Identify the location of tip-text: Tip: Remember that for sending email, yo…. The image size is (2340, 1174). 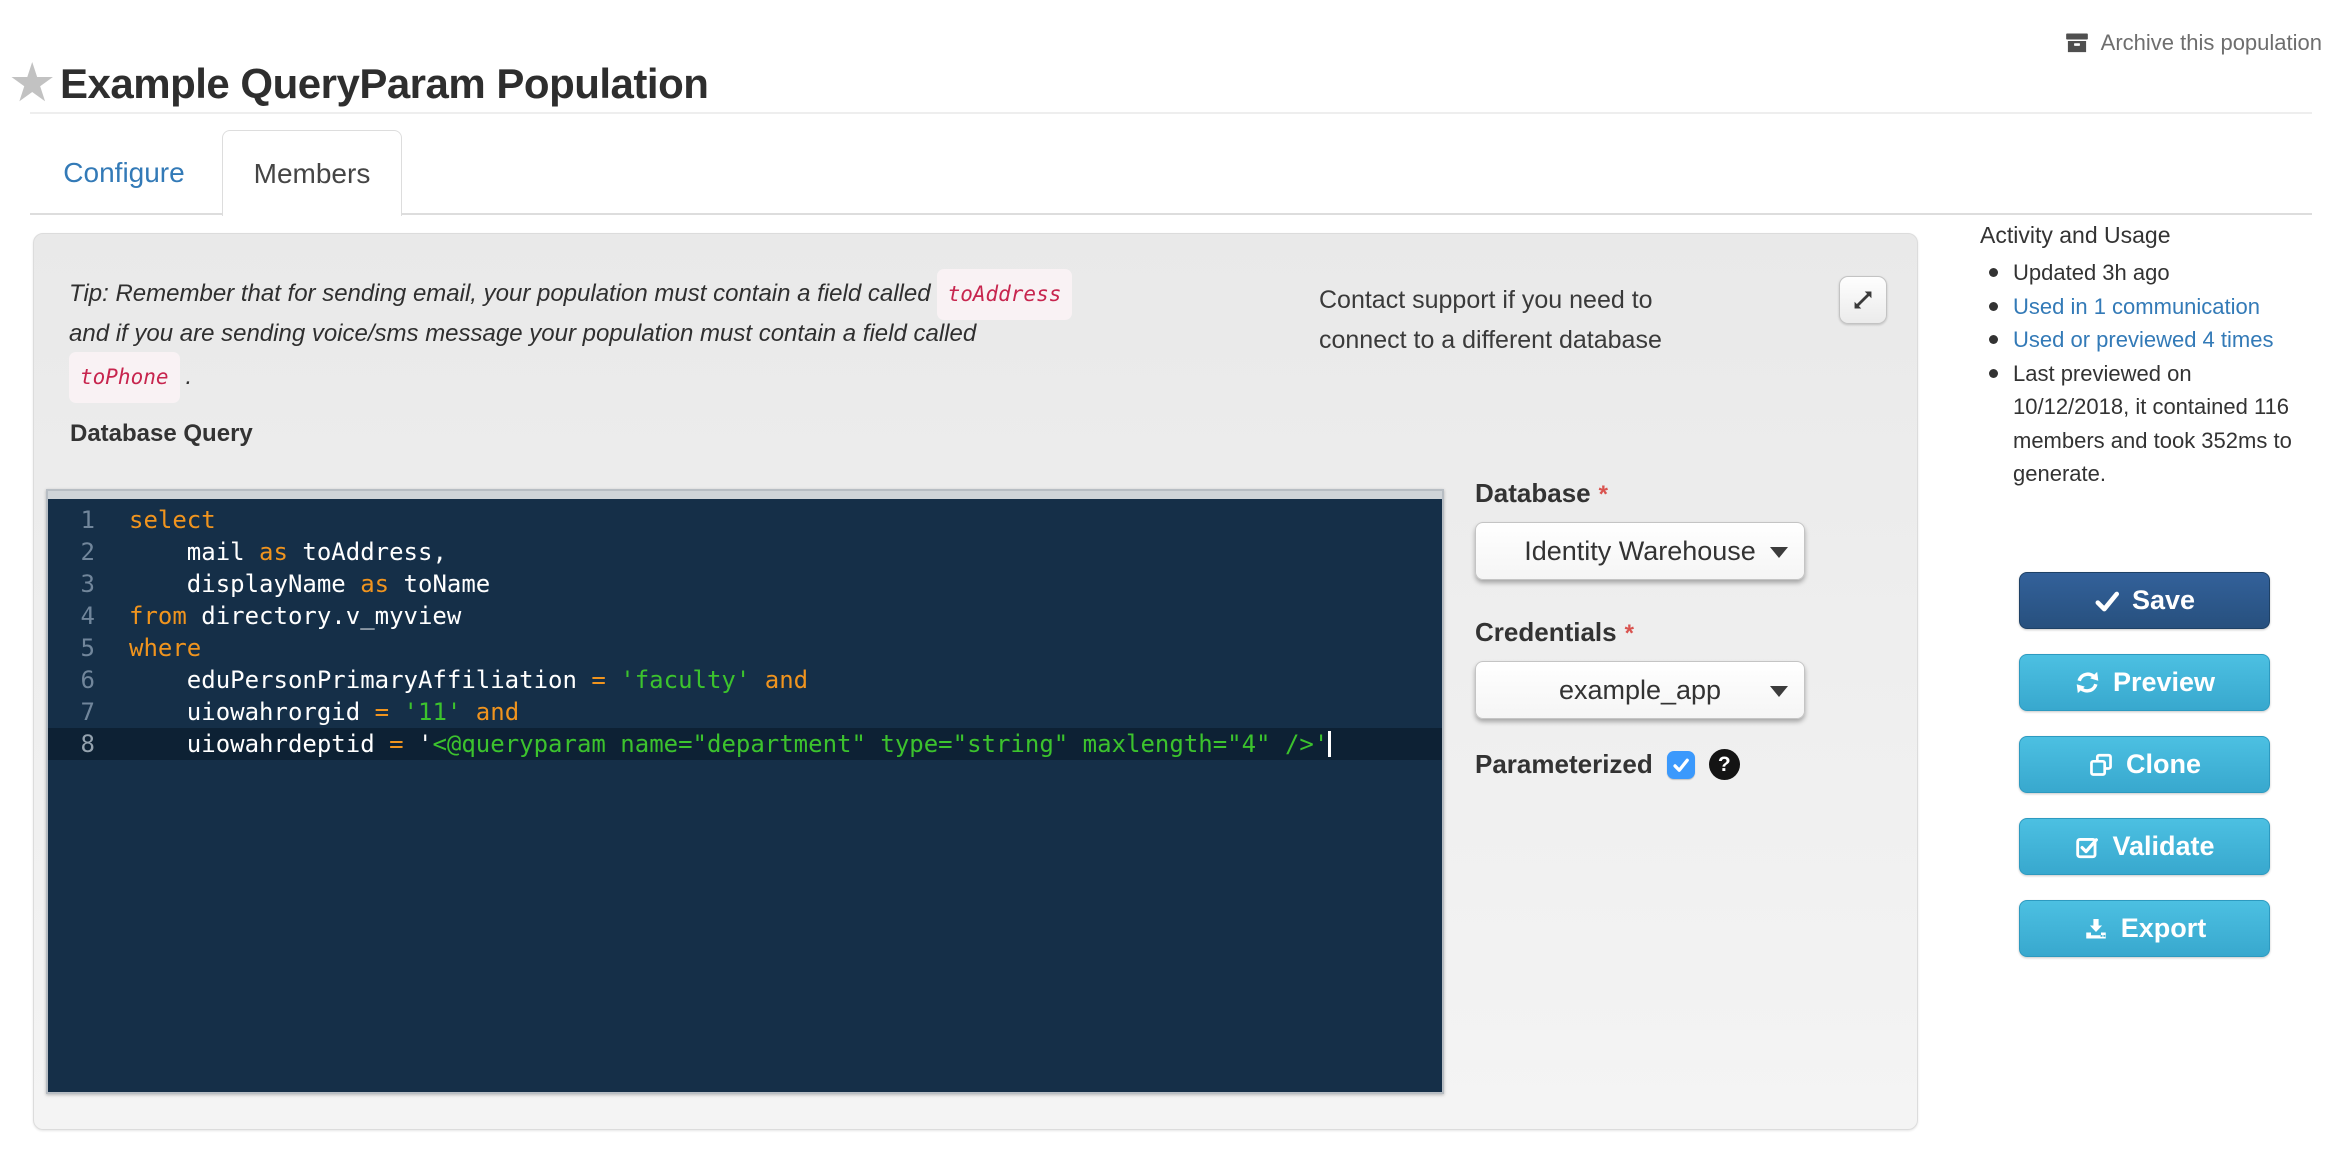
(694, 335).